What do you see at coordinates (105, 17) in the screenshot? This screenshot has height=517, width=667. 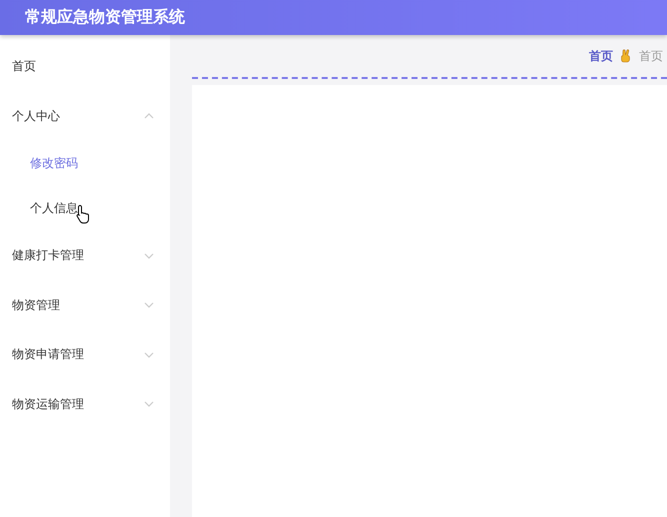 I see `app-title: 常规应急物资管理系统` at bounding box center [105, 17].